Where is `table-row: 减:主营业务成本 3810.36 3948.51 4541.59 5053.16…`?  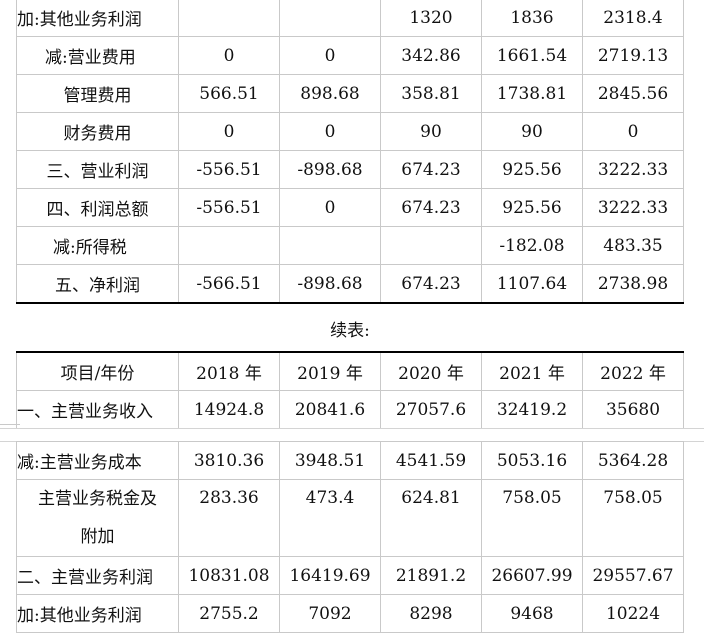
table-row: 减:主营业务成本 3810.36 3948.51 4541.59 5053.16… is located at coordinates (350, 460).